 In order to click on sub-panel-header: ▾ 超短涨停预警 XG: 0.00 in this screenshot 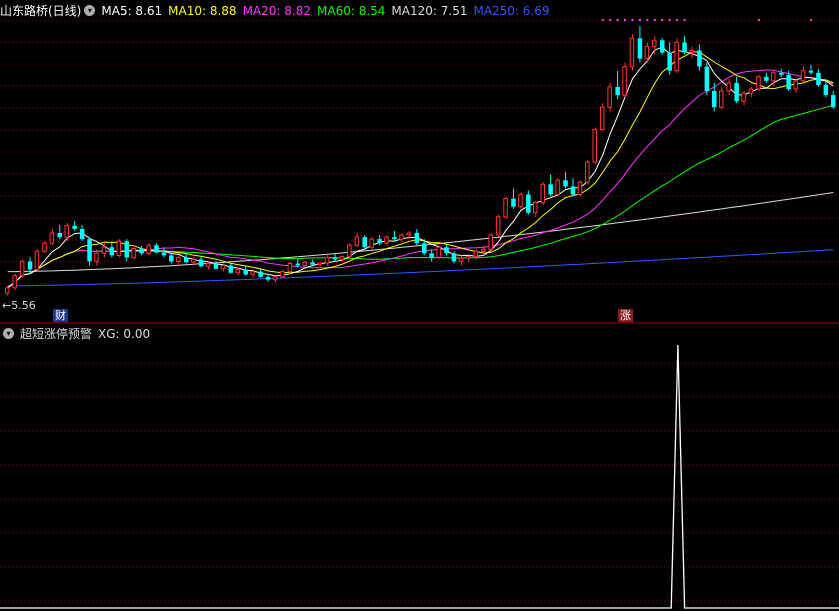, I will do `click(78, 334)`.